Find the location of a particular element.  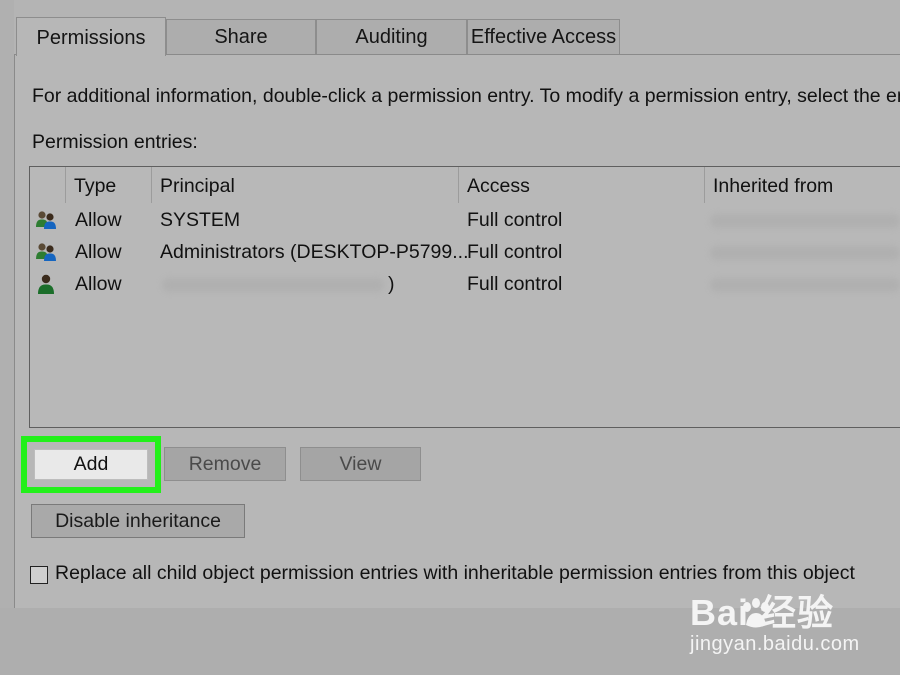

add-button: Add is located at coordinates (91, 464).